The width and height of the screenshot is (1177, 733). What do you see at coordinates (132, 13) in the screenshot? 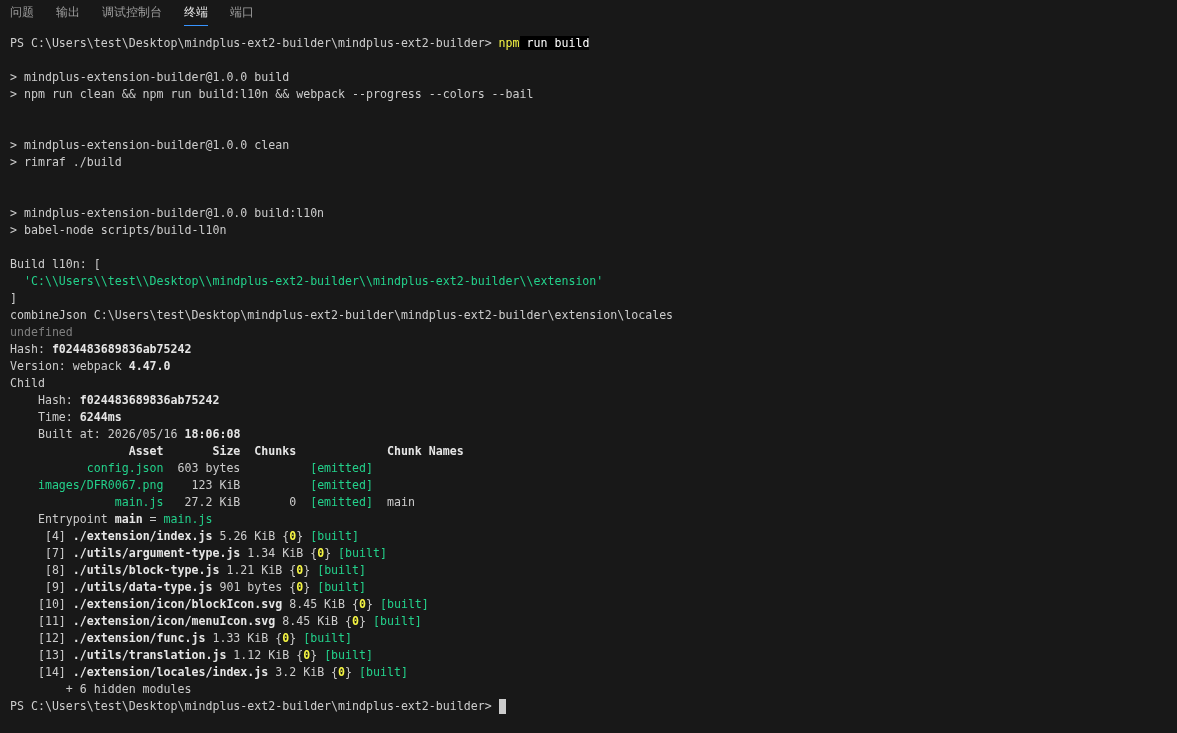
I see `panel-tab: 调试控制台` at bounding box center [132, 13].